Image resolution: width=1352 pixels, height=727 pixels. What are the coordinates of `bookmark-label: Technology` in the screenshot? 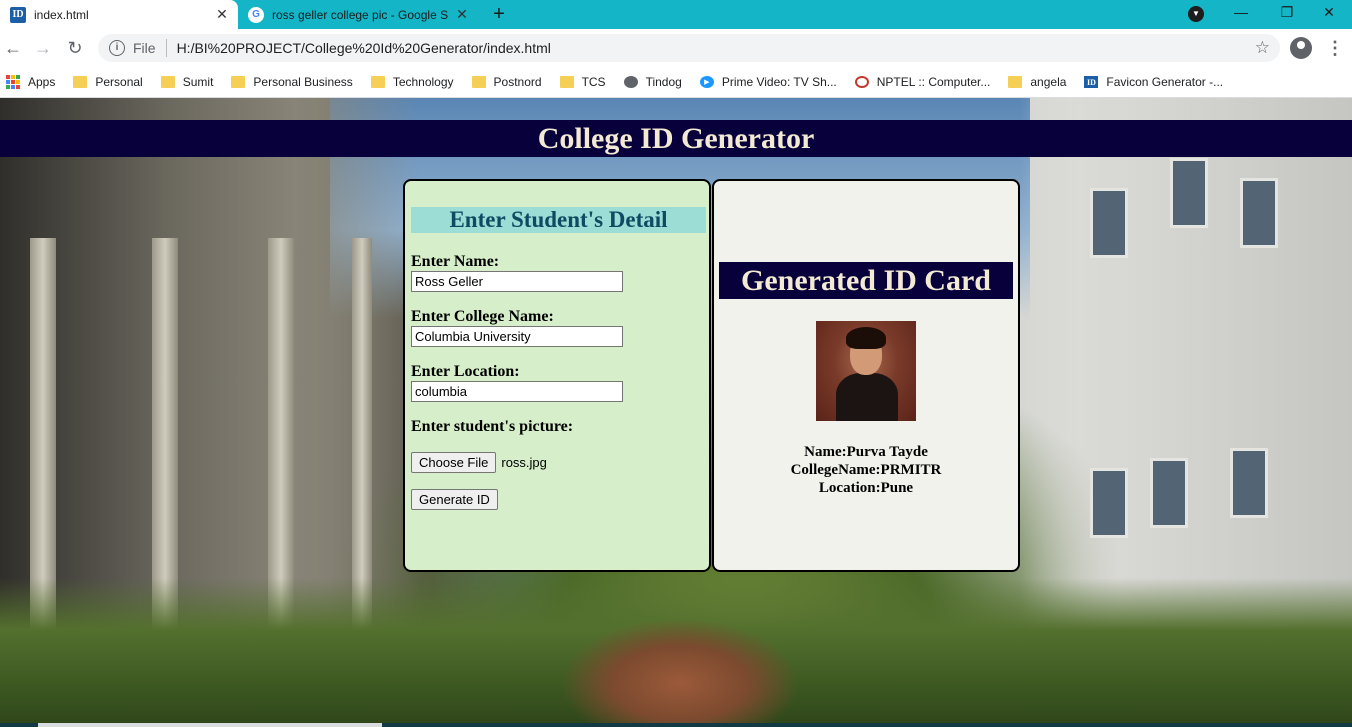 It's located at (423, 82).